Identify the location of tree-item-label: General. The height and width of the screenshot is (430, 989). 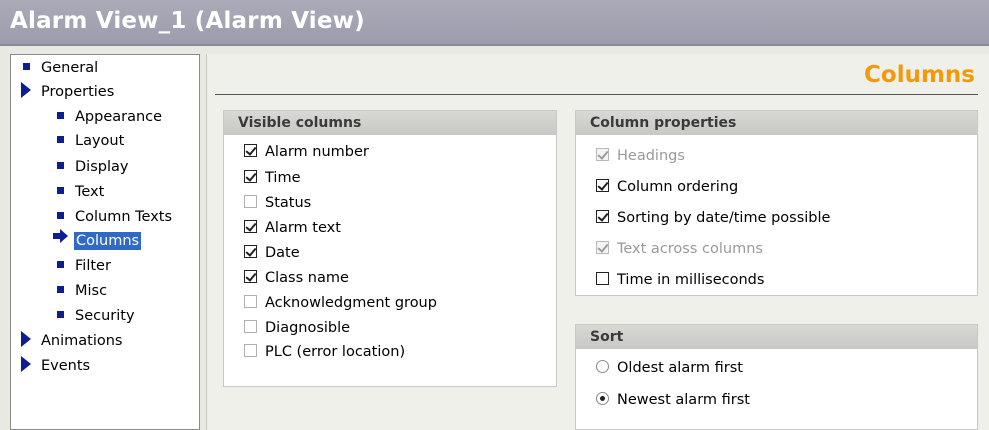
(70, 68).